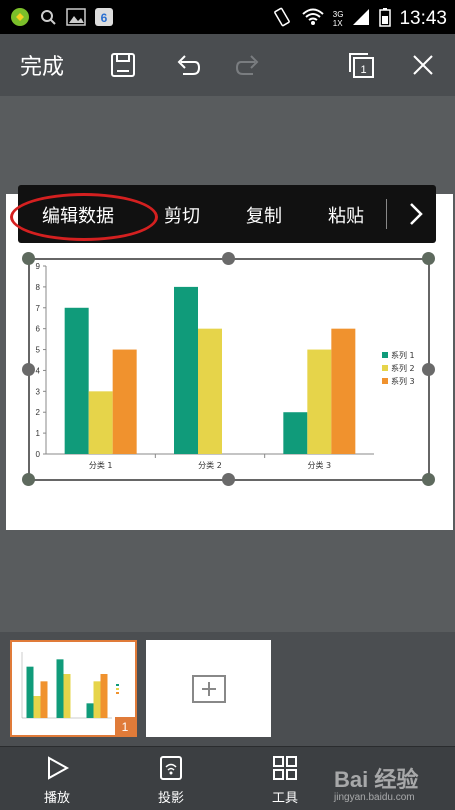 This screenshot has width=455, height=810. I want to click on menu-item-cut: 剪切, so click(182, 215).